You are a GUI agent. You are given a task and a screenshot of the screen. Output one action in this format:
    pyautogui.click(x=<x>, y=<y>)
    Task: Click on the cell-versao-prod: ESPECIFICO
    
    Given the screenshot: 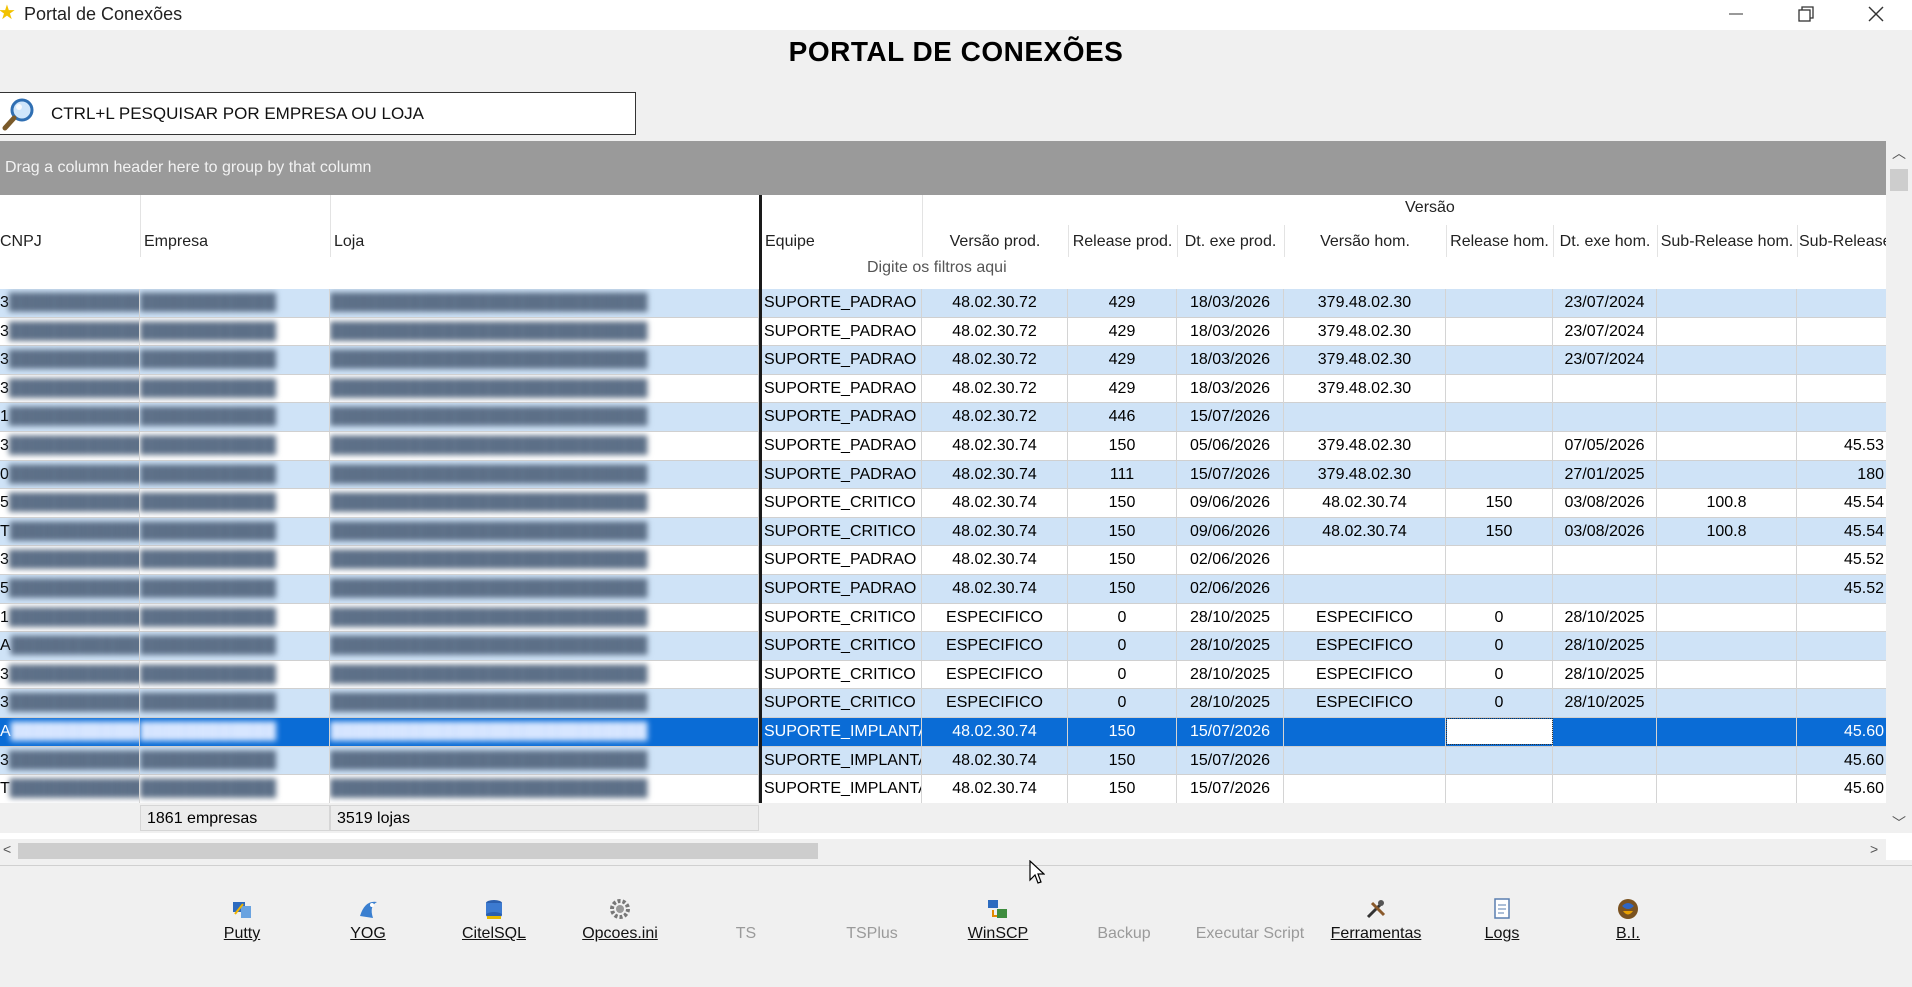 What is the action you would take?
    pyautogui.click(x=995, y=646)
    